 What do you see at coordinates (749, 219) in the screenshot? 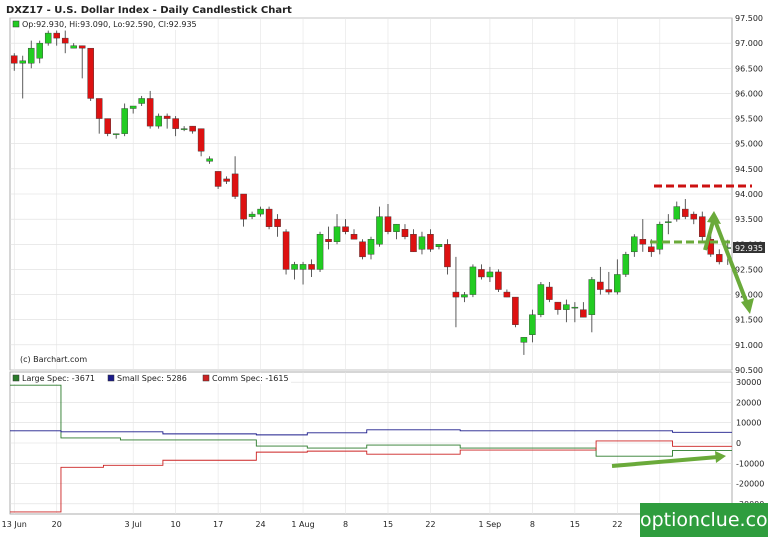
I see `price-tick-label: 93.500` at bounding box center [749, 219].